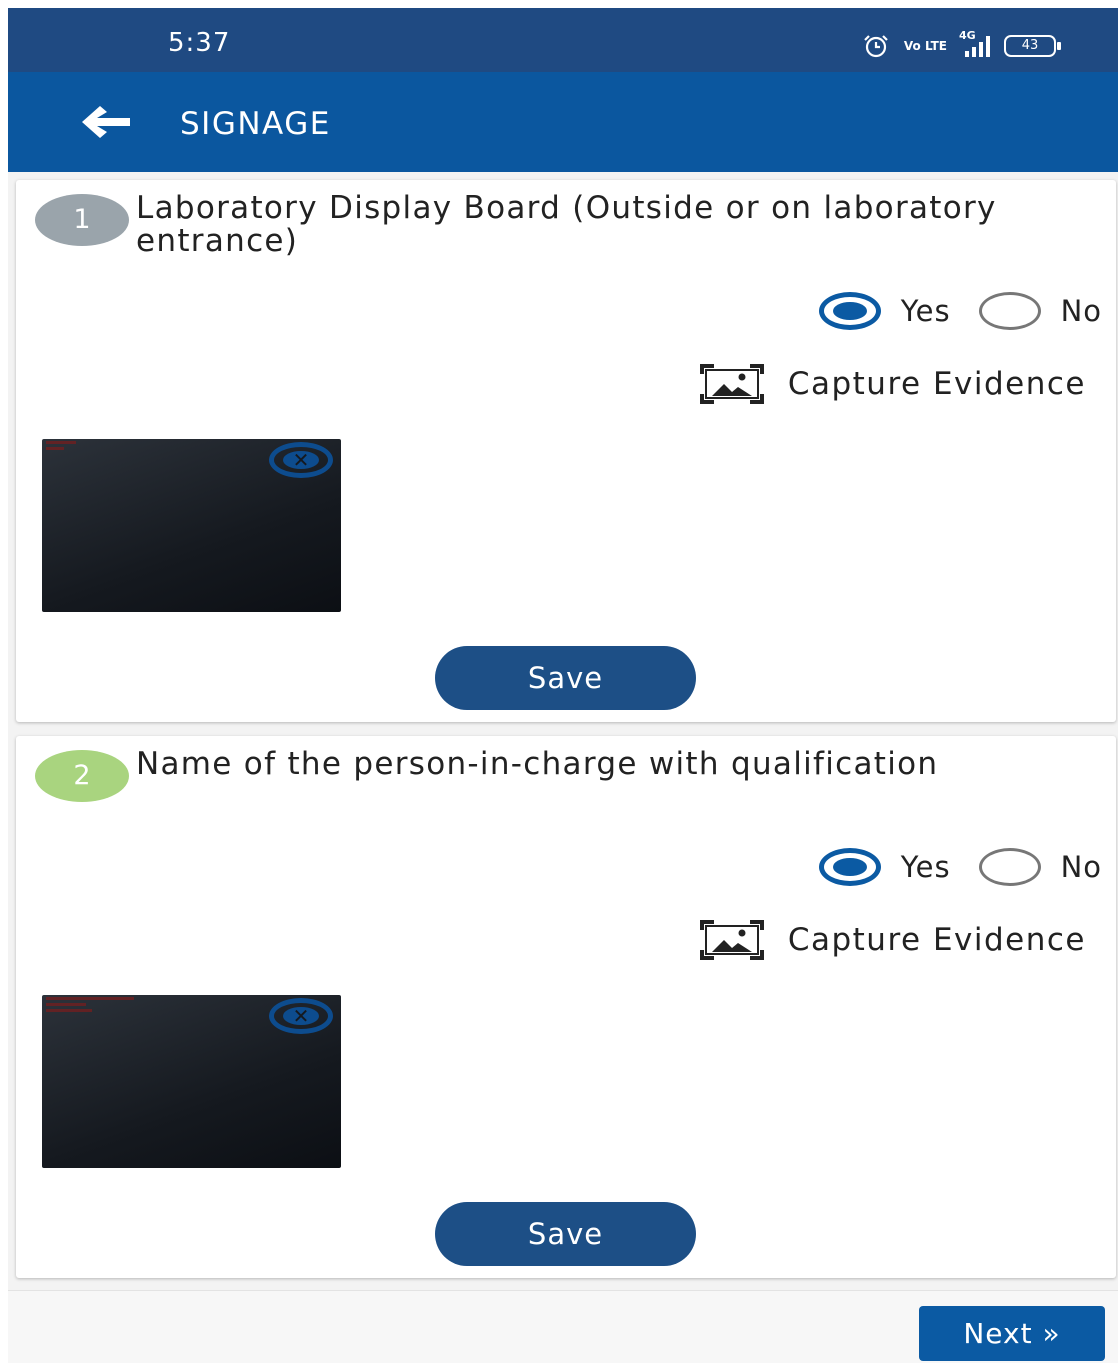  Describe the element at coordinates (255, 124) in the screenshot. I see `page-title: SIGNAGE` at that location.